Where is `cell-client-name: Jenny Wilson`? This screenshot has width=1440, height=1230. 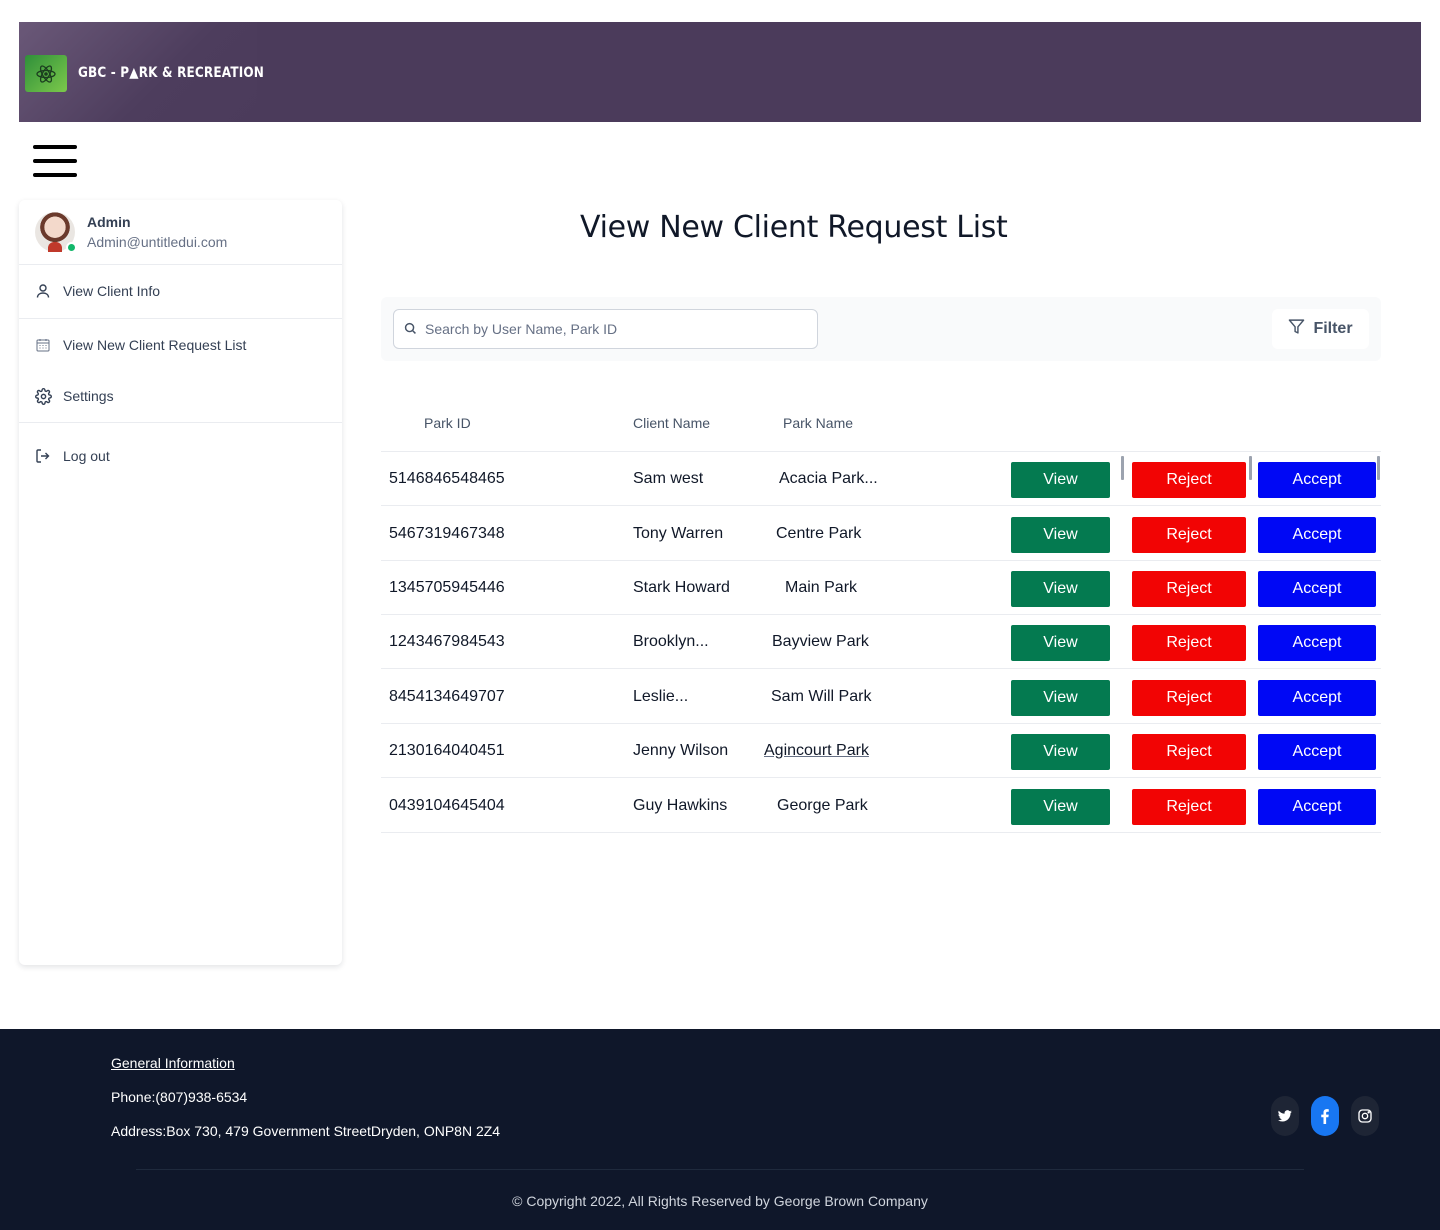 cell-client-name: Jenny Wilson is located at coordinates (681, 750).